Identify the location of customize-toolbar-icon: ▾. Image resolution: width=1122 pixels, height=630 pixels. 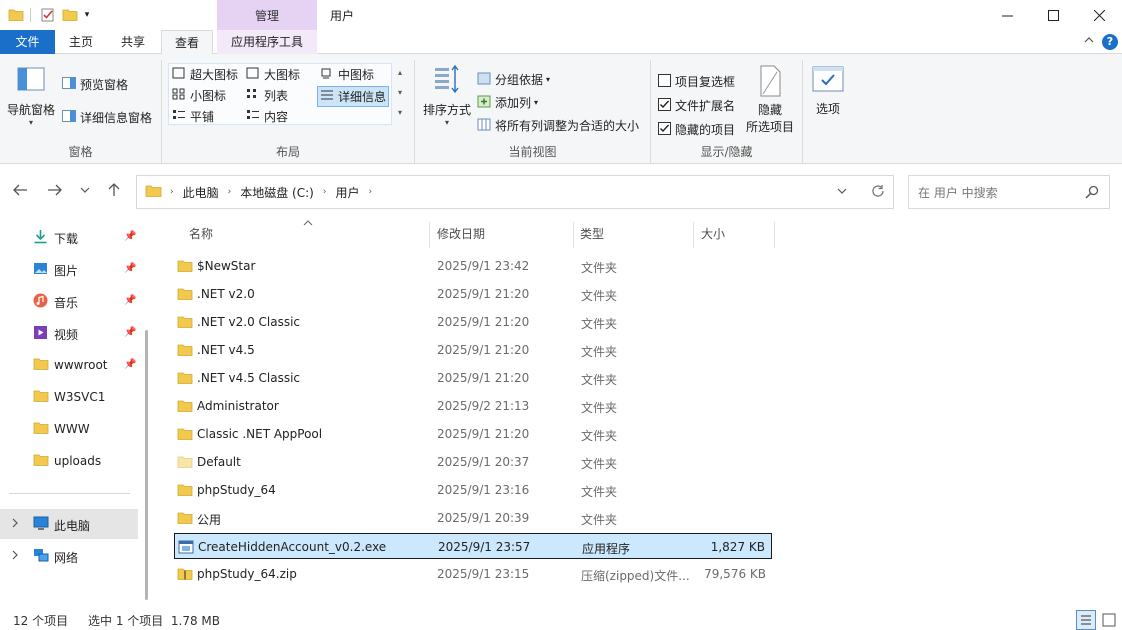
(87, 15).